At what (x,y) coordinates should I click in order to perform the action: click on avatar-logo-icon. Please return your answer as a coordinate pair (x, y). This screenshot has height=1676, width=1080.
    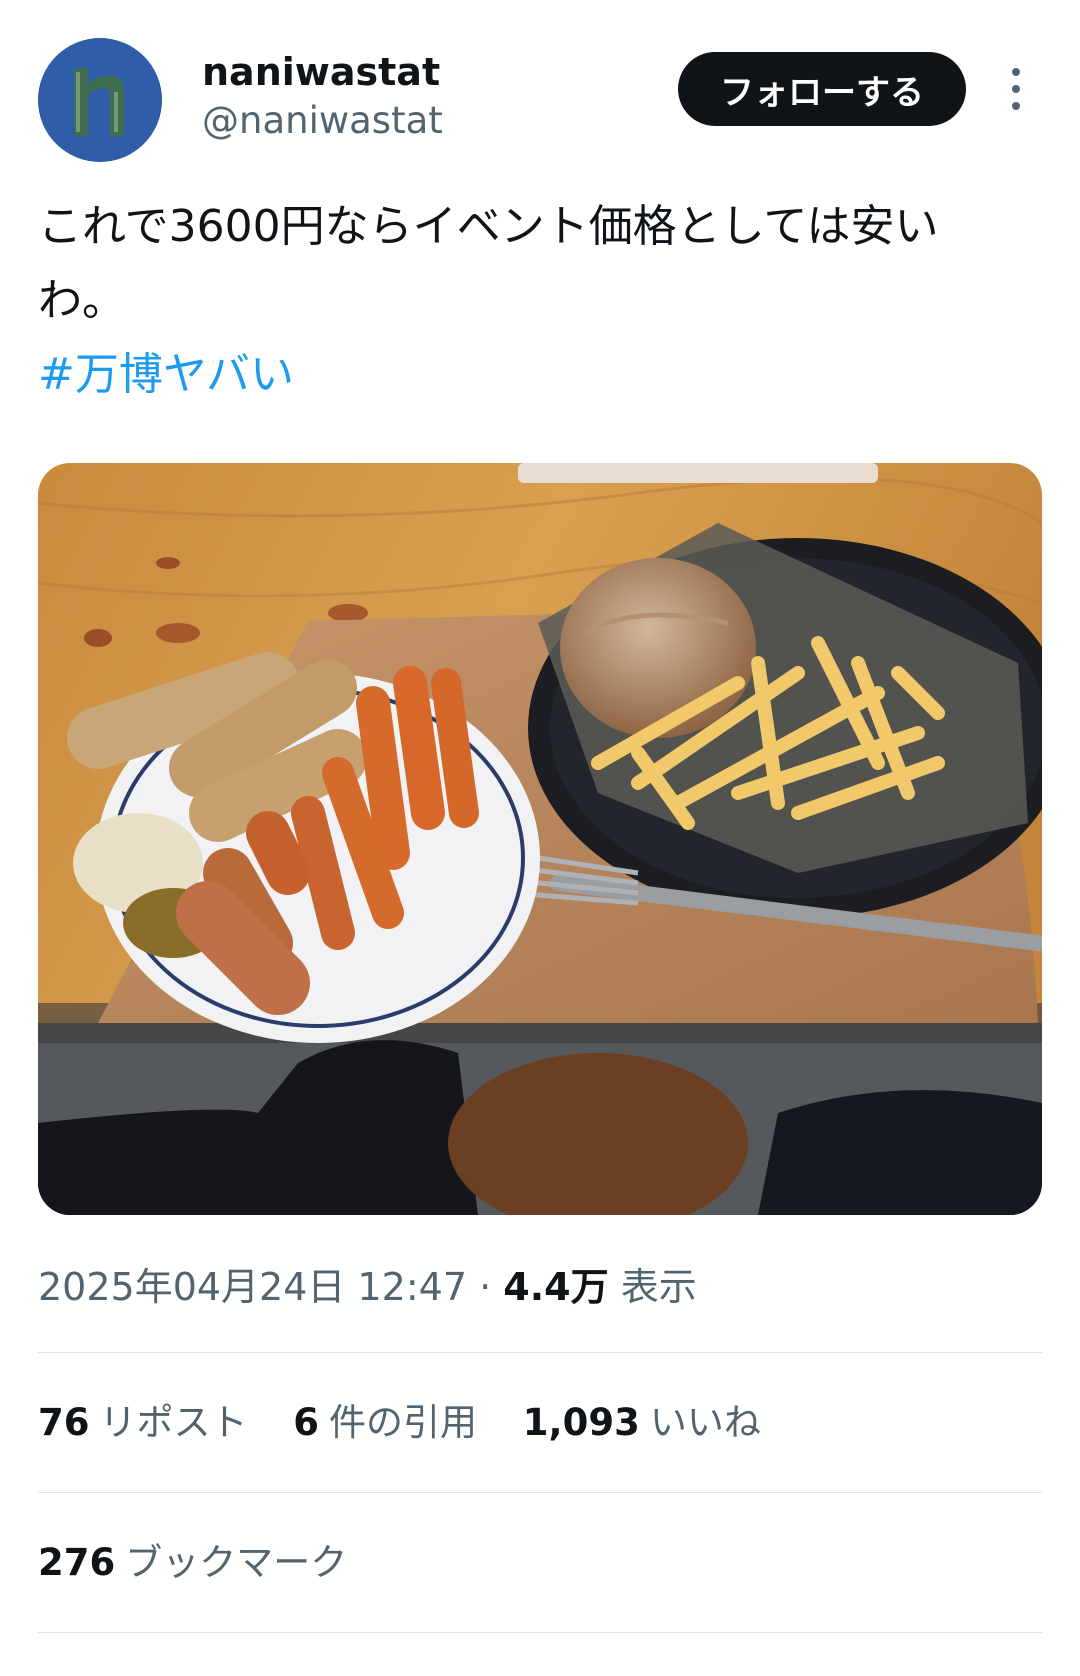
    Looking at the image, I should click on (100, 100).